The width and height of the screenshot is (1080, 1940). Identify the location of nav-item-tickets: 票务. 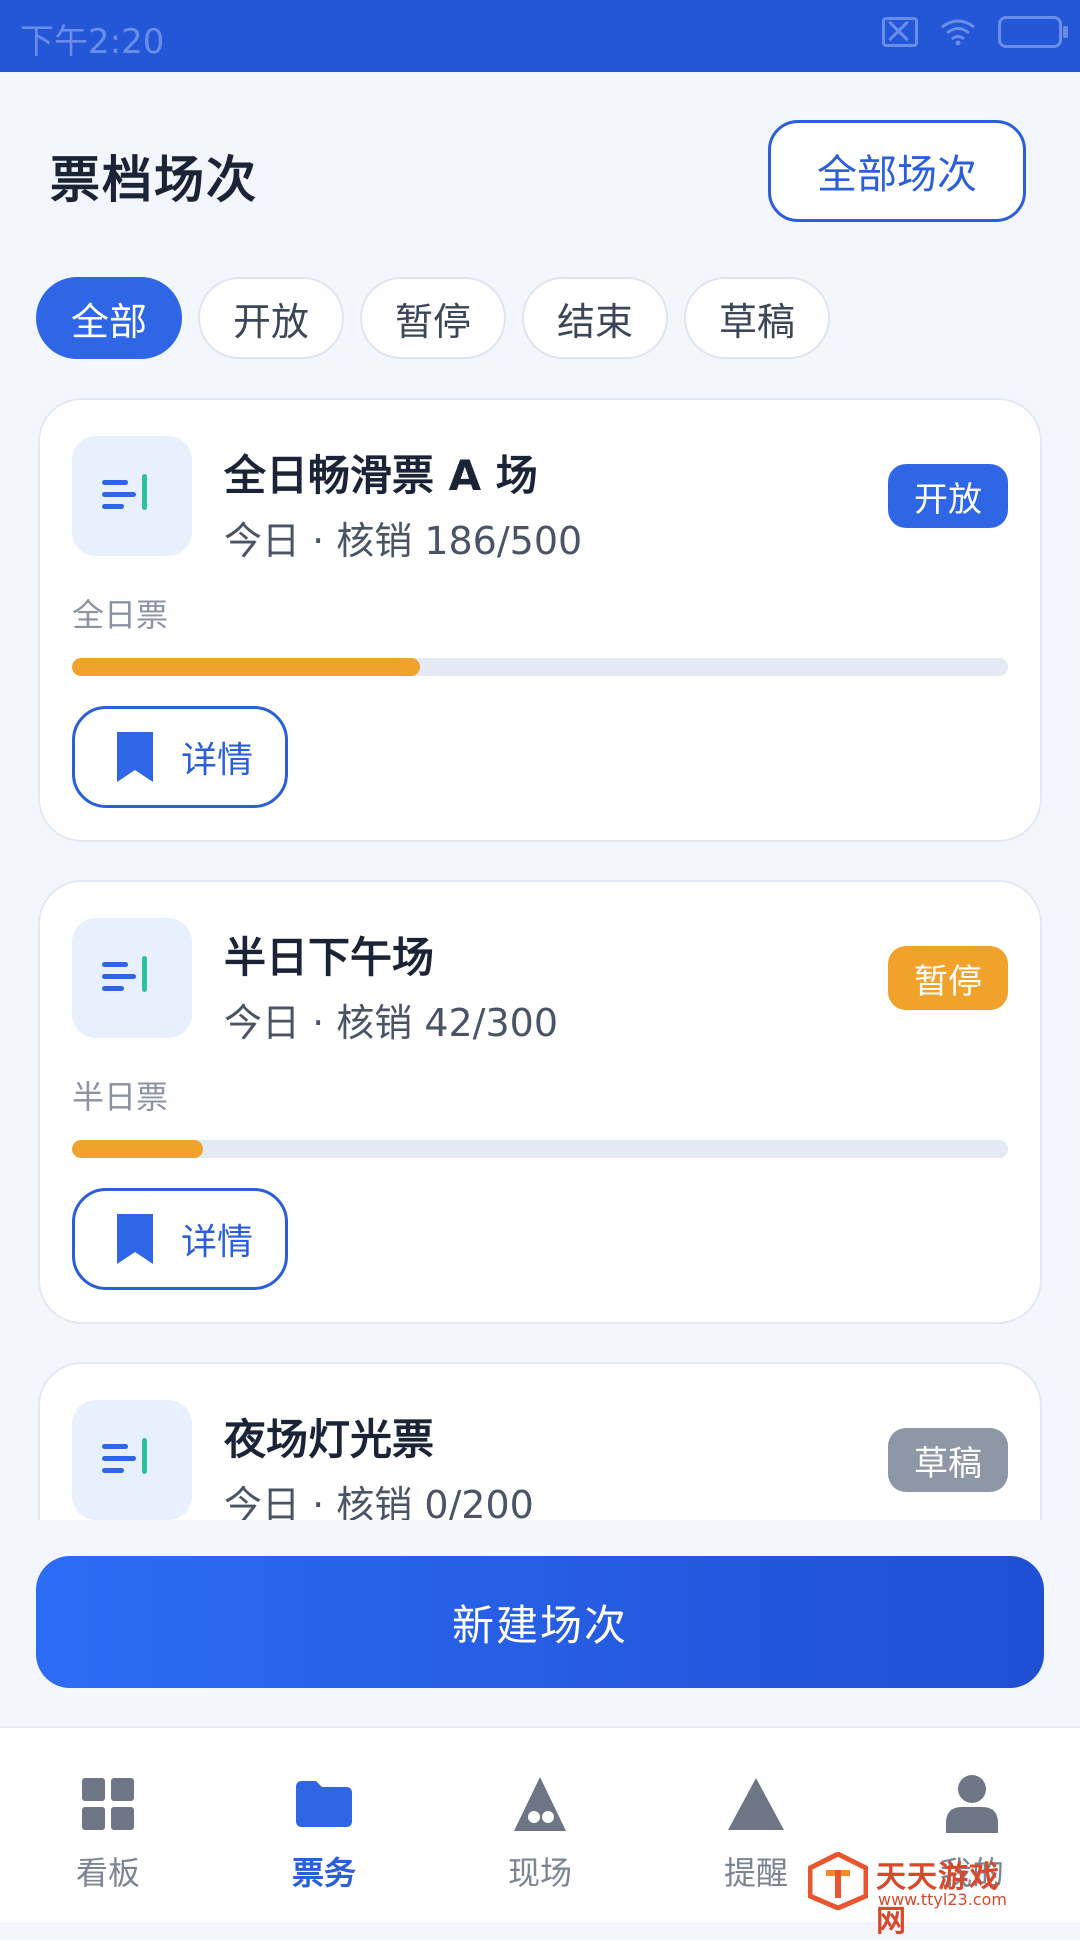
(324, 1825).